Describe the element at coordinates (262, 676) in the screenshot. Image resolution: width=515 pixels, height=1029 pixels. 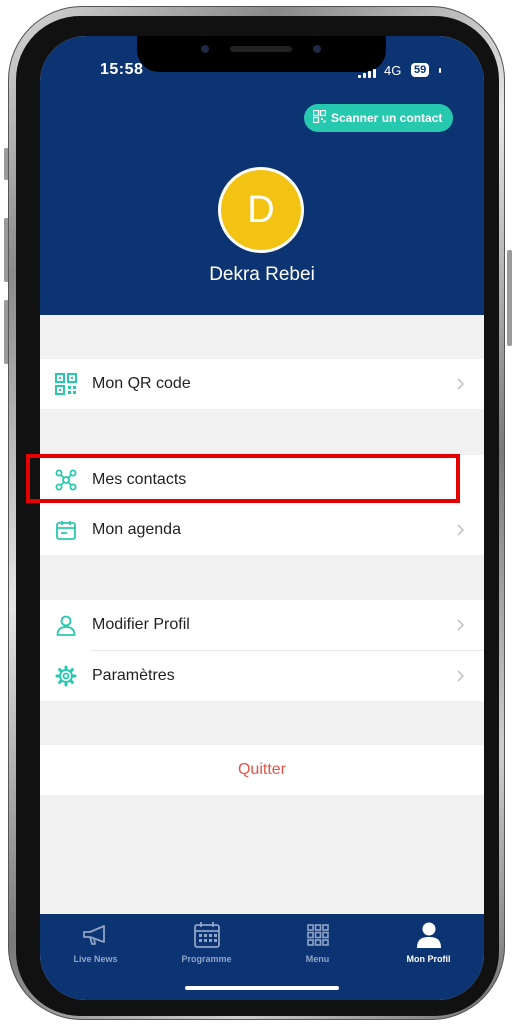
I see `menu-item-parametres: Paramètres` at that location.